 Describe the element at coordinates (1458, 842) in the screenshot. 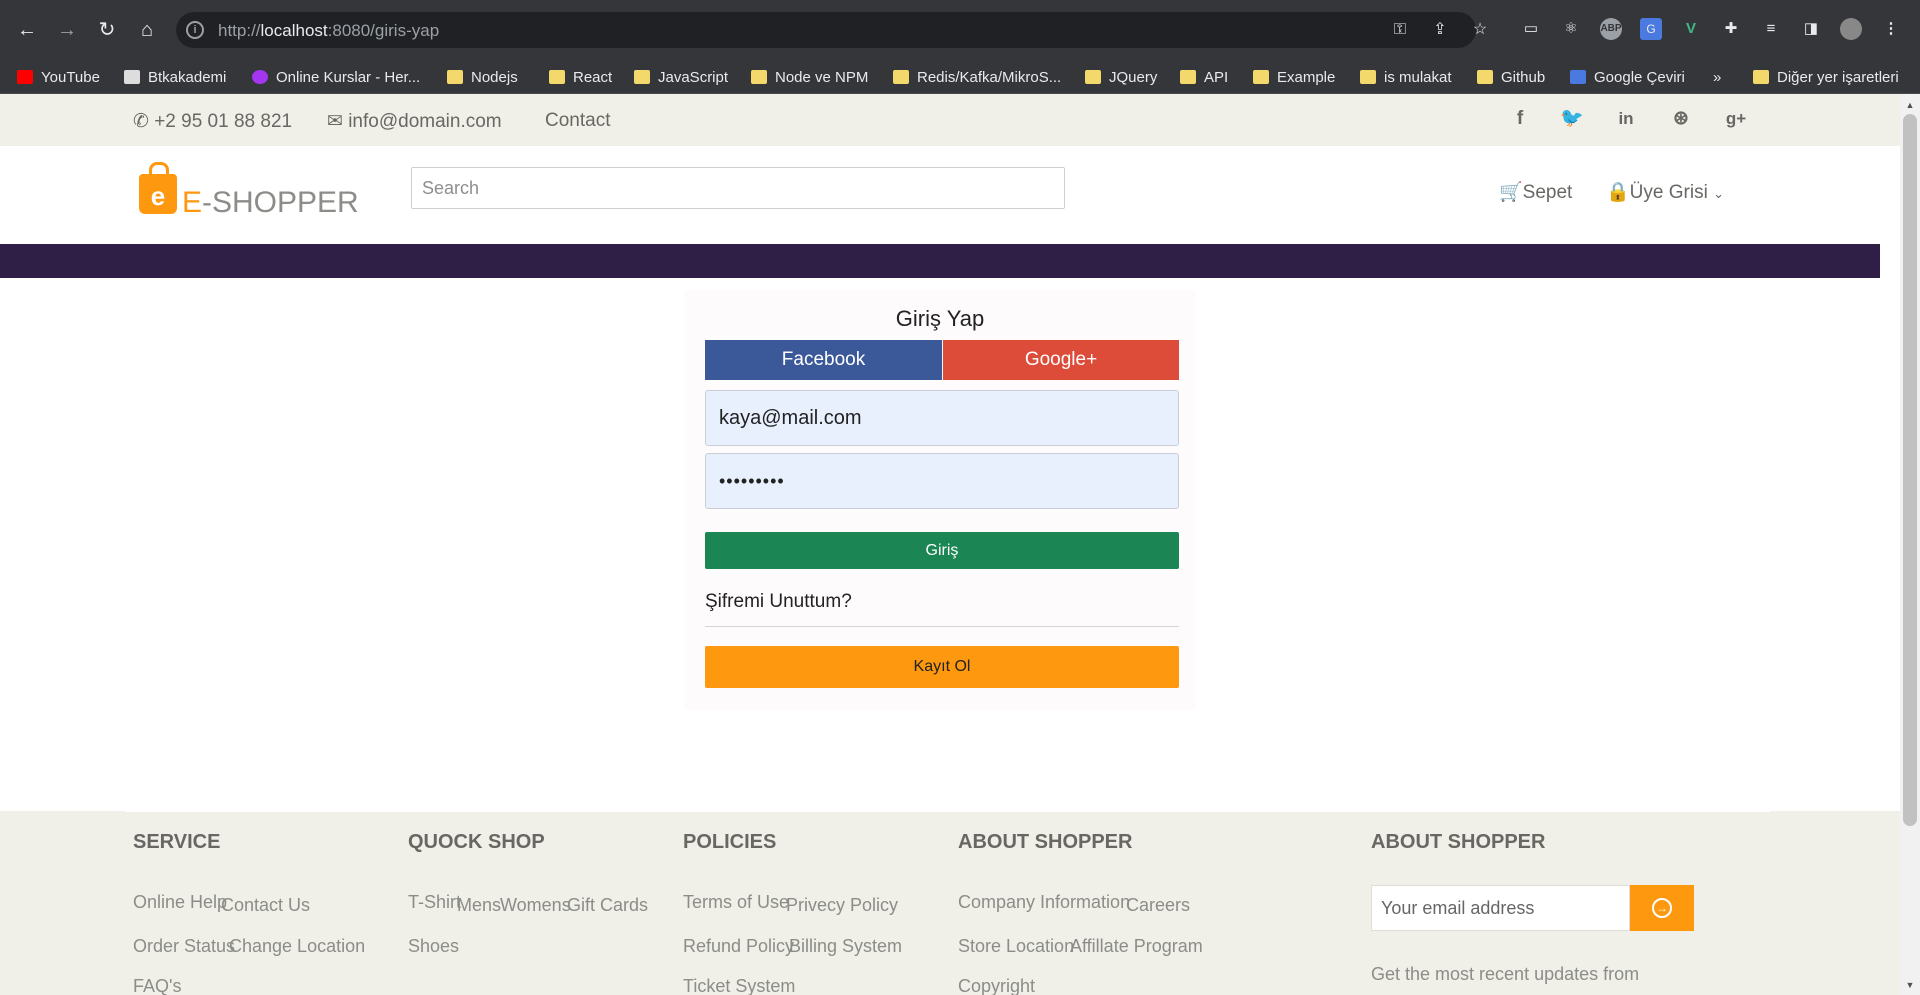

I see `footer-about-shopper-title: ABOUT SHOPPER` at that location.